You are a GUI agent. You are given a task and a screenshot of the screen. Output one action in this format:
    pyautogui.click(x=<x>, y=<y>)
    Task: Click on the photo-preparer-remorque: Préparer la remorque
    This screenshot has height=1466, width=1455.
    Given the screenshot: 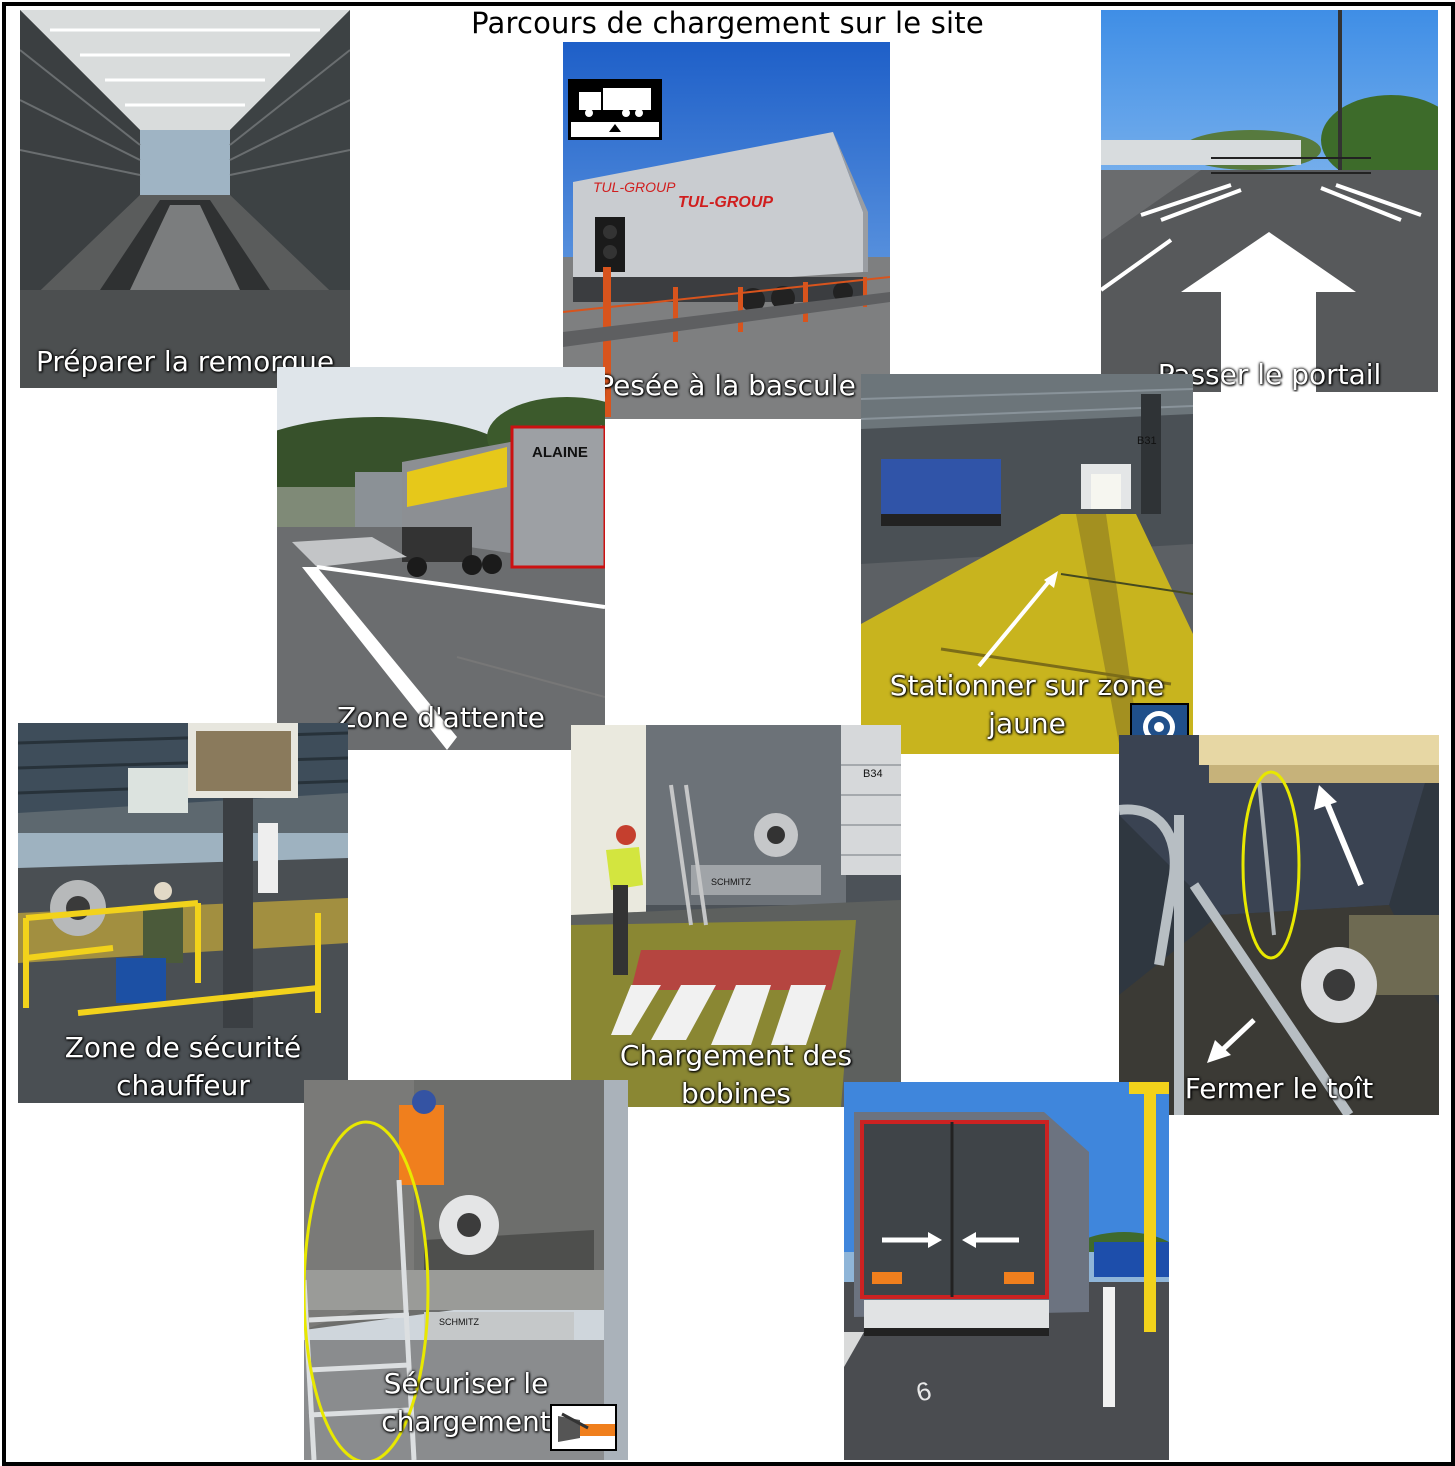 What is the action you would take?
    pyautogui.click(x=185, y=199)
    